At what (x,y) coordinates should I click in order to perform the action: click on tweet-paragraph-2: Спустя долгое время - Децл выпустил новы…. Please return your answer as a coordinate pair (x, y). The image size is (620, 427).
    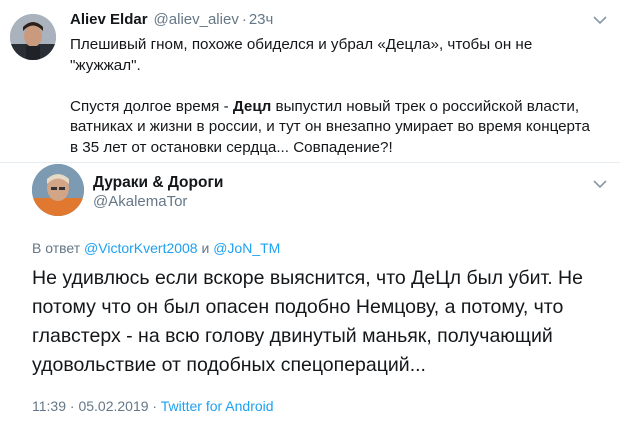
    Looking at the image, I should click on (335, 128).